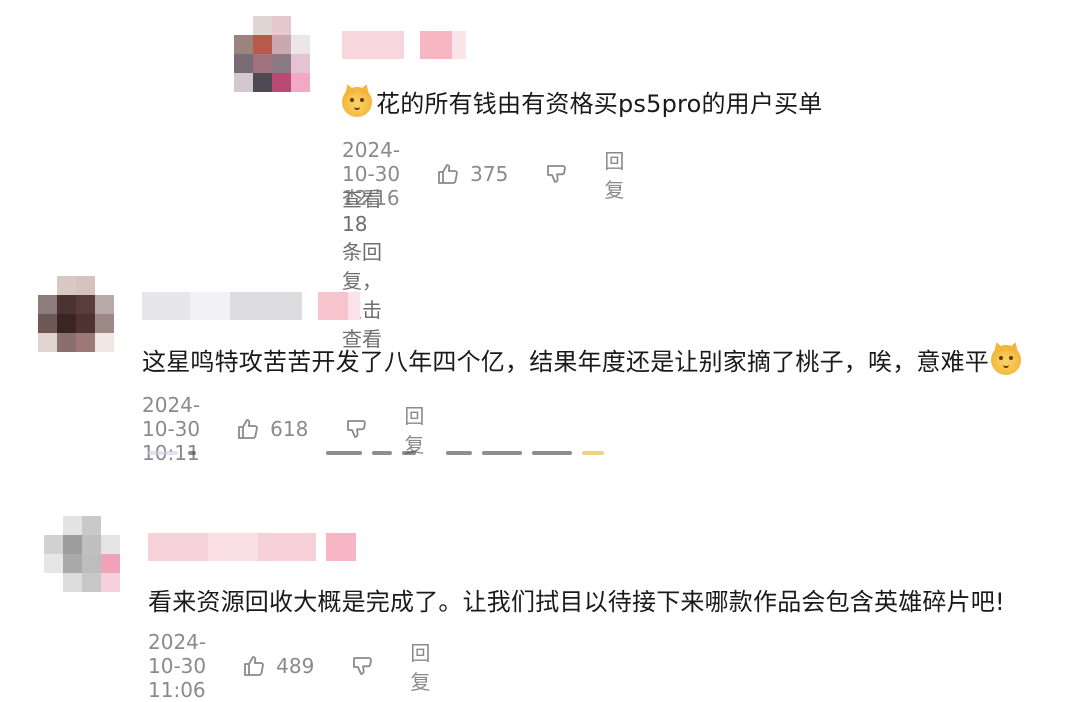 The width and height of the screenshot is (1080, 702). Describe the element at coordinates (289, 429) in the screenshot. I see `like-count: 618` at that location.